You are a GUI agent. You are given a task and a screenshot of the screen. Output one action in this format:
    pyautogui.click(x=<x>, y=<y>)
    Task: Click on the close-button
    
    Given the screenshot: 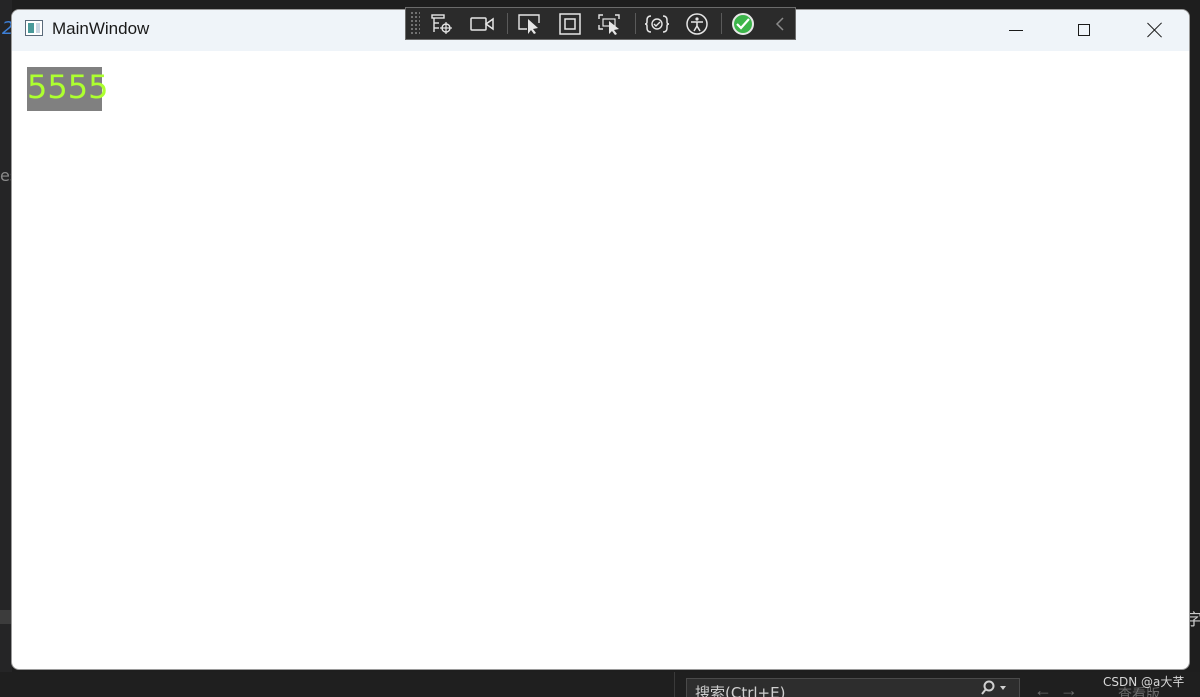 What is the action you would take?
    pyautogui.click(x=1154, y=30)
    